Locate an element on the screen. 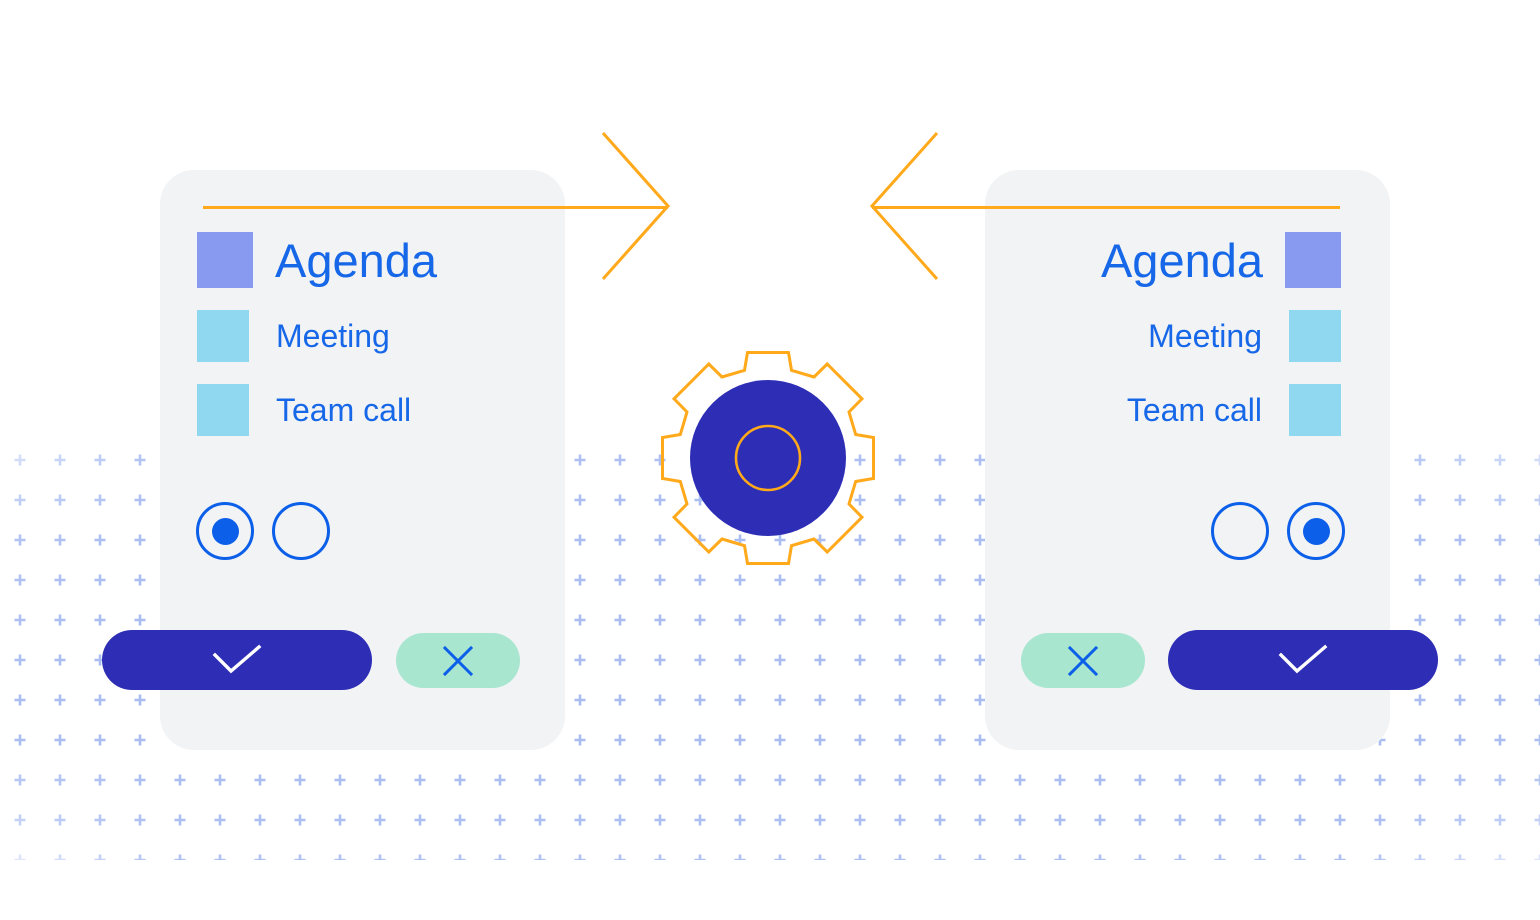 The image size is (1540, 920). radio-option-1-right is located at coordinates (1240, 531).